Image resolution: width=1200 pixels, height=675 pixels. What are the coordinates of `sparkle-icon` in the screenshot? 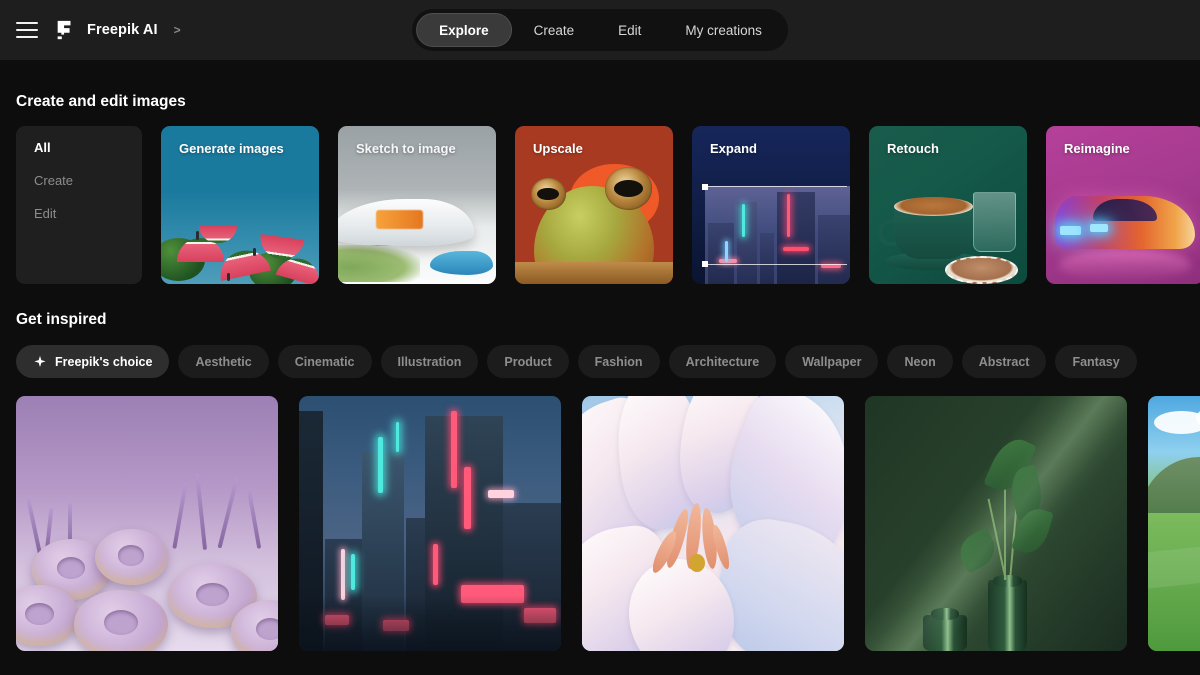 It's located at (40, 361).